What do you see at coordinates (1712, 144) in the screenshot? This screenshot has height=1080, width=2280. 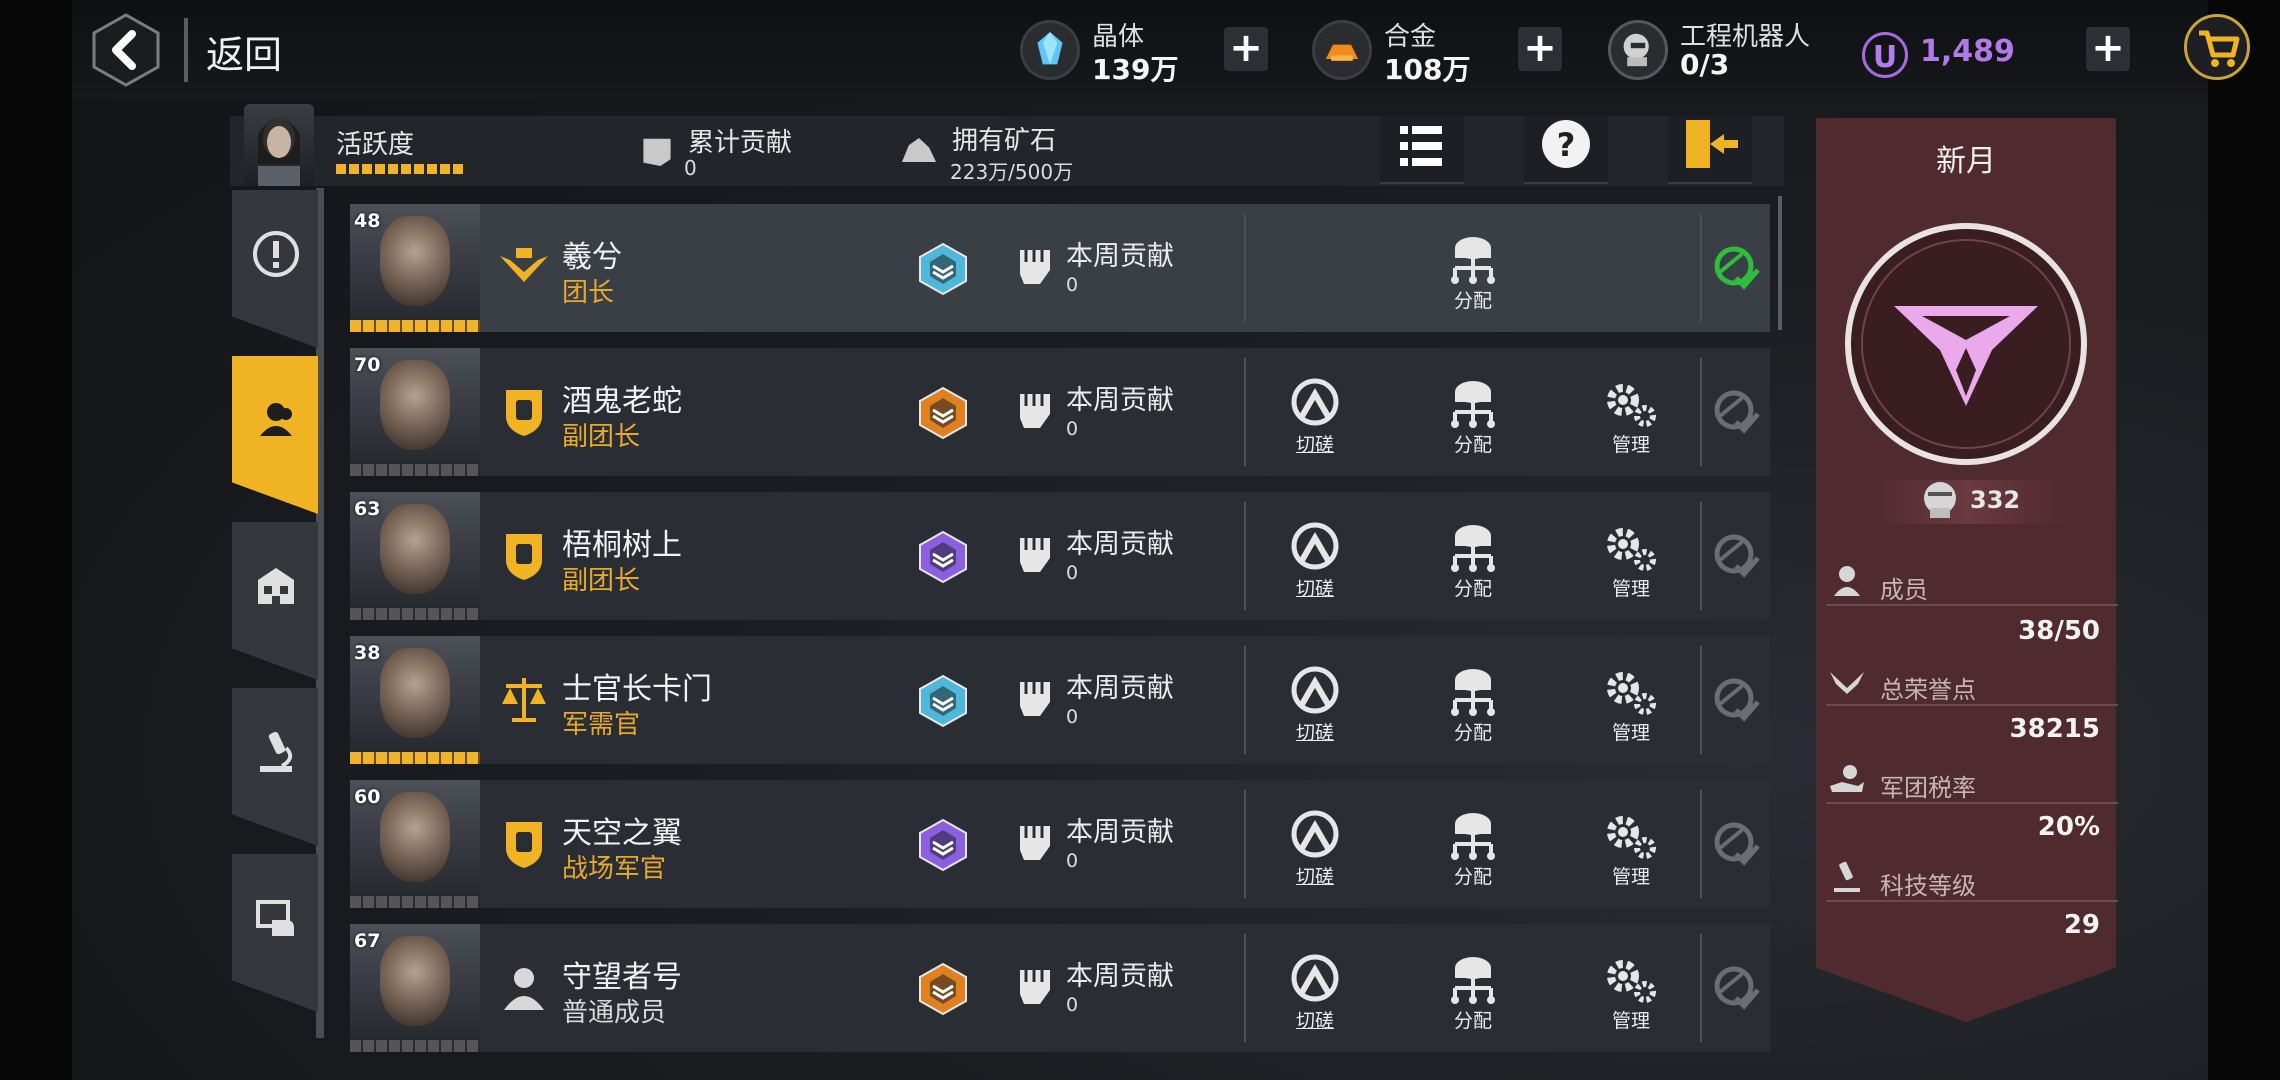 I see `exit-door-icon` at bounding box center [1712, 144].